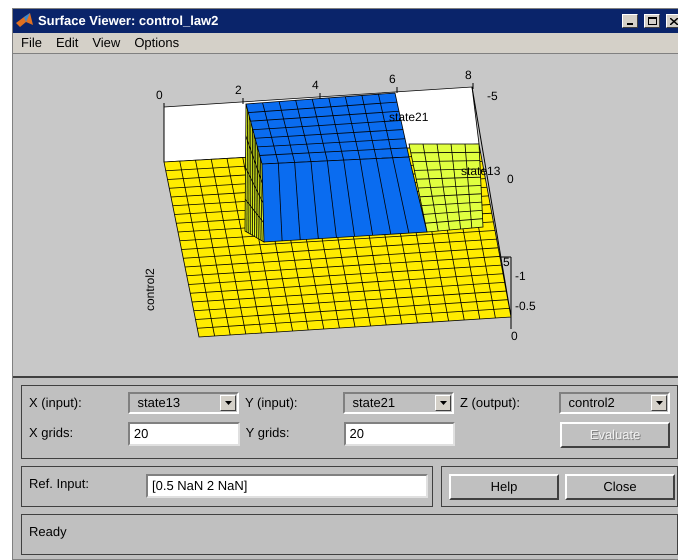 The height and width of the screenshot is (560, 678). Describe the element at coordinates (468, 75) in the screenshot. I see `axis-tick-label: 8` at that location.